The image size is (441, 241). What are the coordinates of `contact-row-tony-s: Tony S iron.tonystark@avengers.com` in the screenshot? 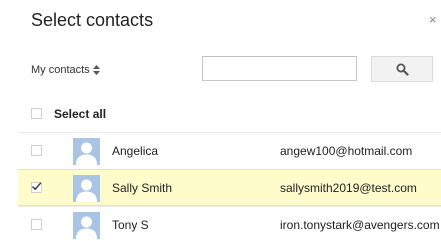 It's located at (229, 223).